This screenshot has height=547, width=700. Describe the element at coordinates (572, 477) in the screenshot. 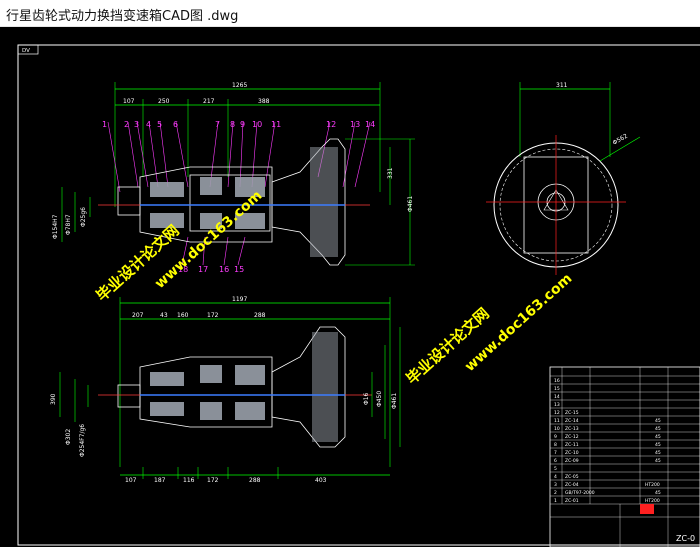

I see `tb-part-8: ZC-05` at that location.